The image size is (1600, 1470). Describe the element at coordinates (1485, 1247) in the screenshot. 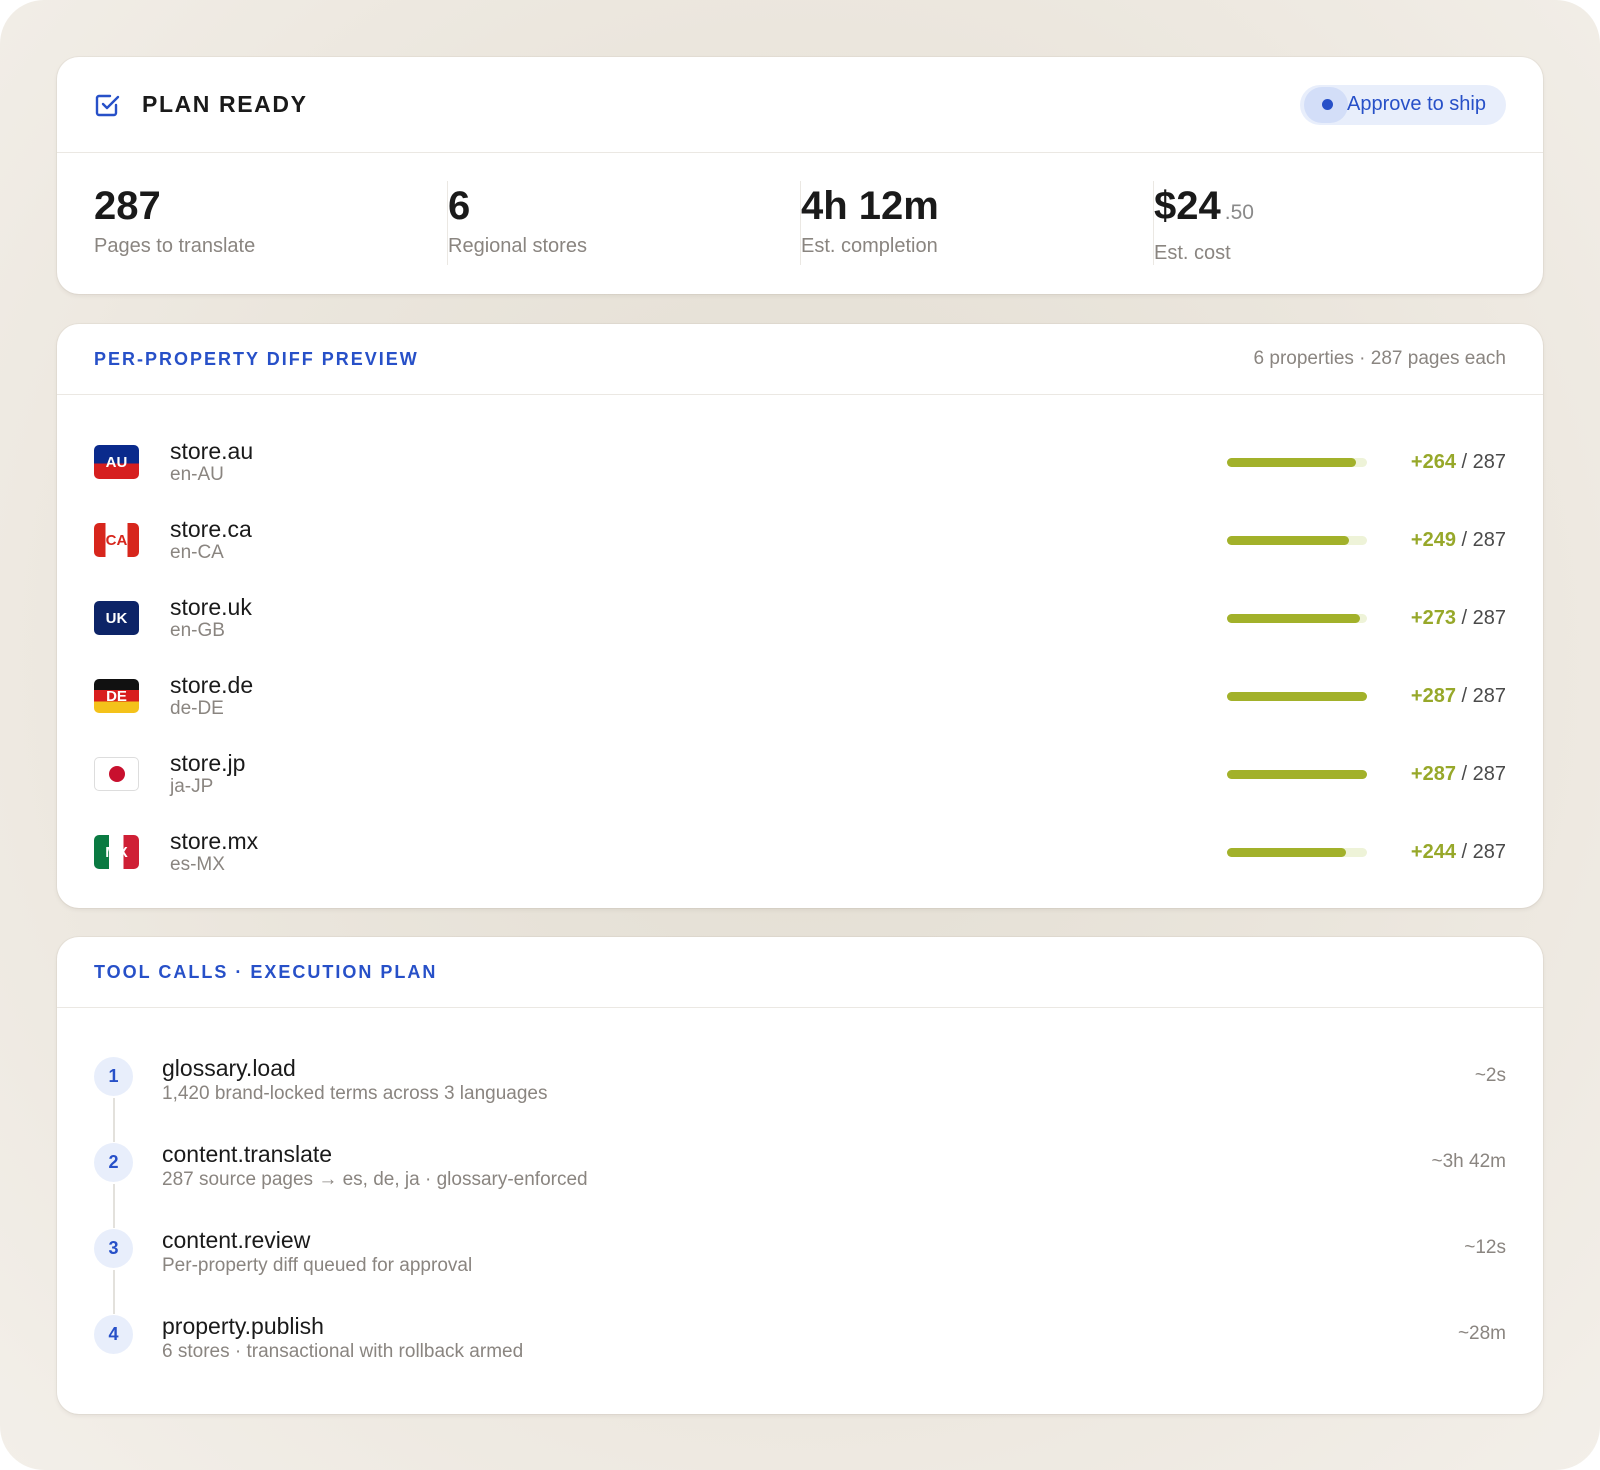

I see `step-duration: ~12s` at that location.